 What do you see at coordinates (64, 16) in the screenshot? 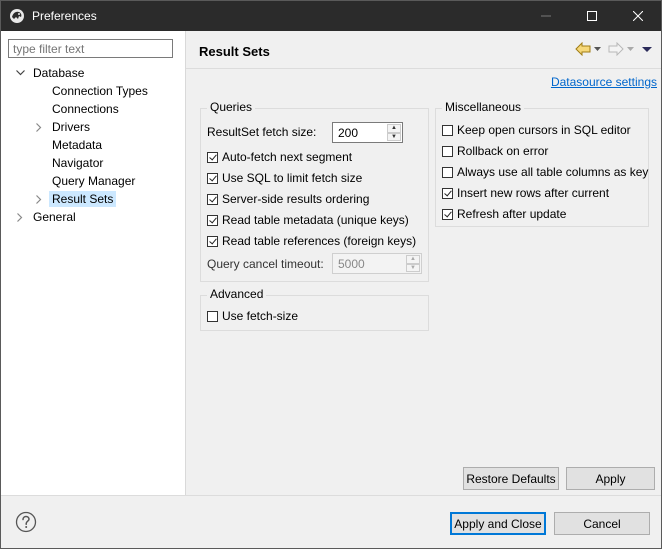
I see `window-title: Preferences` at bounding box center [64, 16].